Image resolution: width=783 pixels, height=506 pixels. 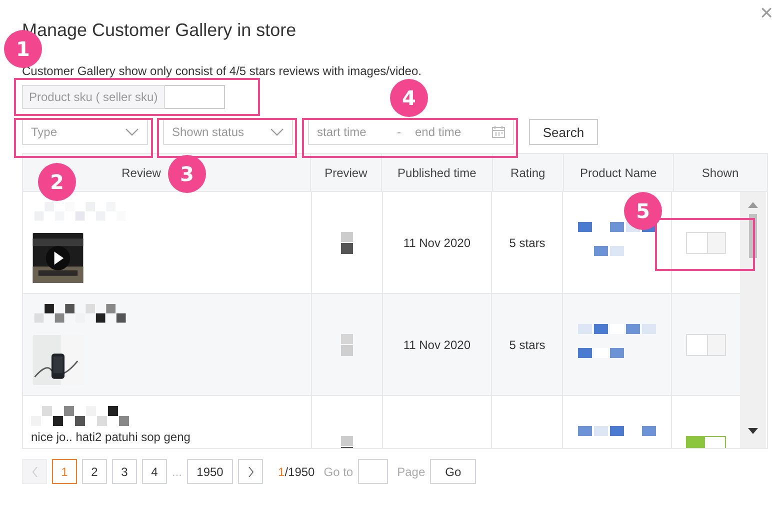 I want to click on go-button: Go, so click(x=453, y=471).